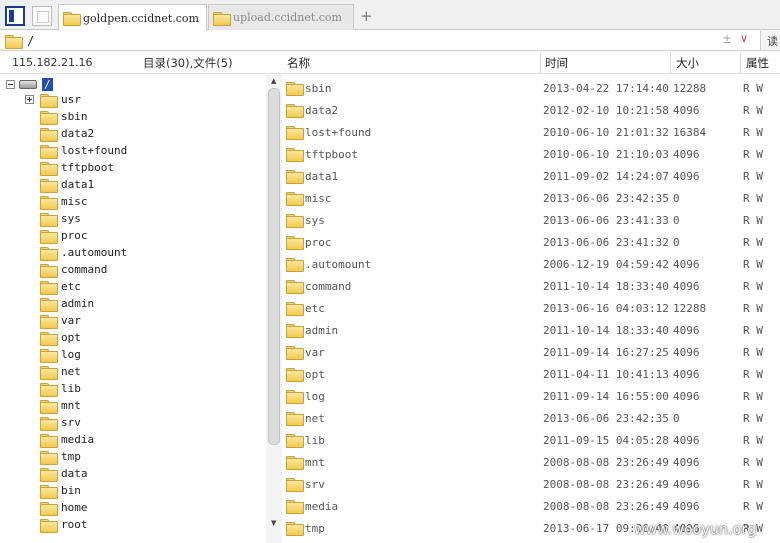 The image size is (780, 543). What do you see at coordinates (298, 63) in the screenshot?
I see `column-header-name: 名称` at bounding box center [298, 63].